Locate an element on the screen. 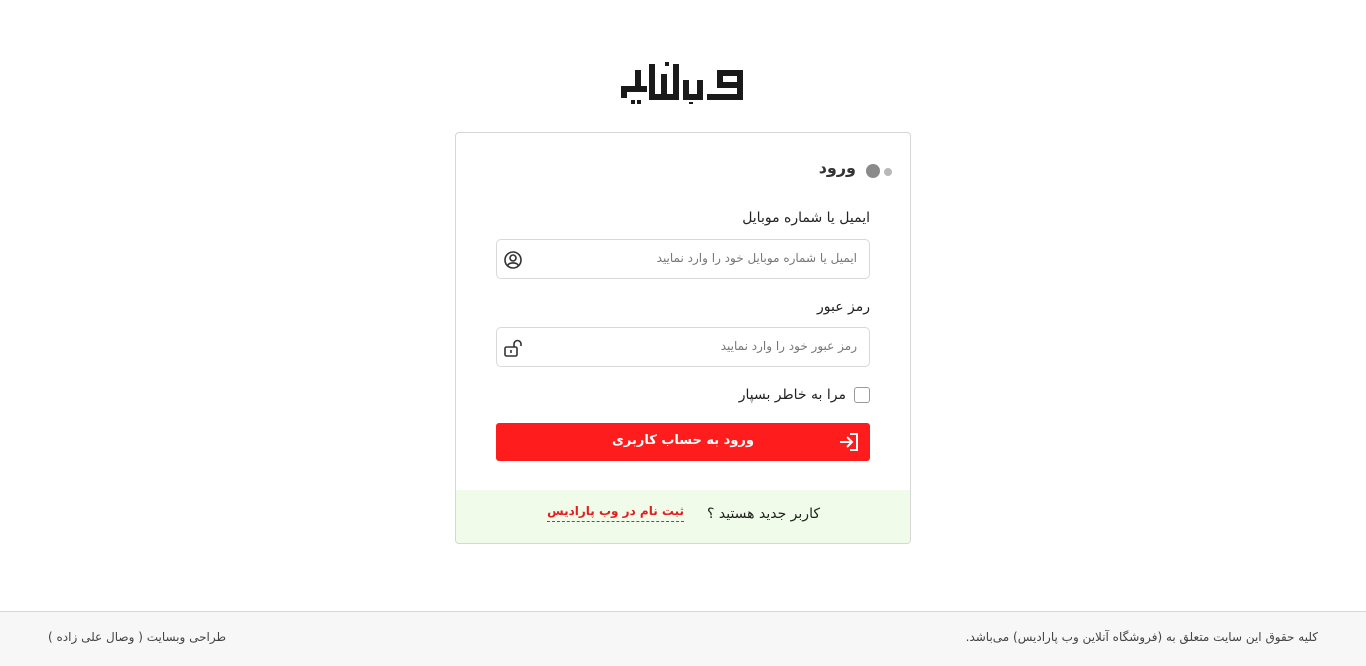 This screenshot has height=666, width=1366. unlock-icon is located at coordinates (513, 348).